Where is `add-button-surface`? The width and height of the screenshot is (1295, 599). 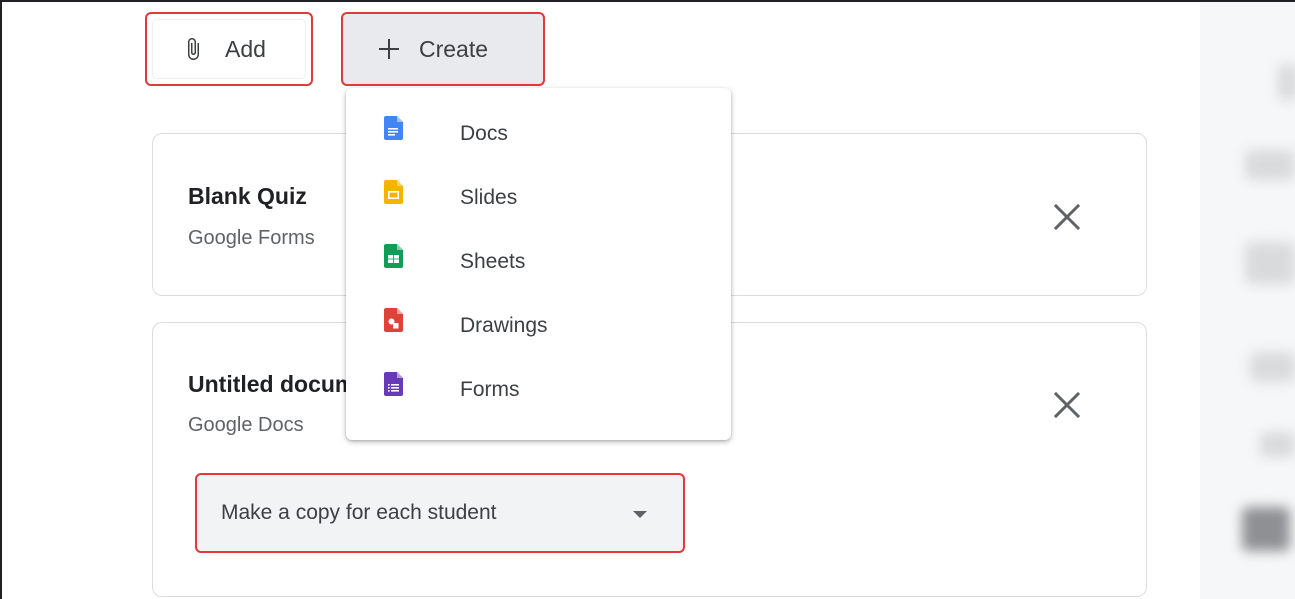 add-button-surface is located at coordinates (229, 49).